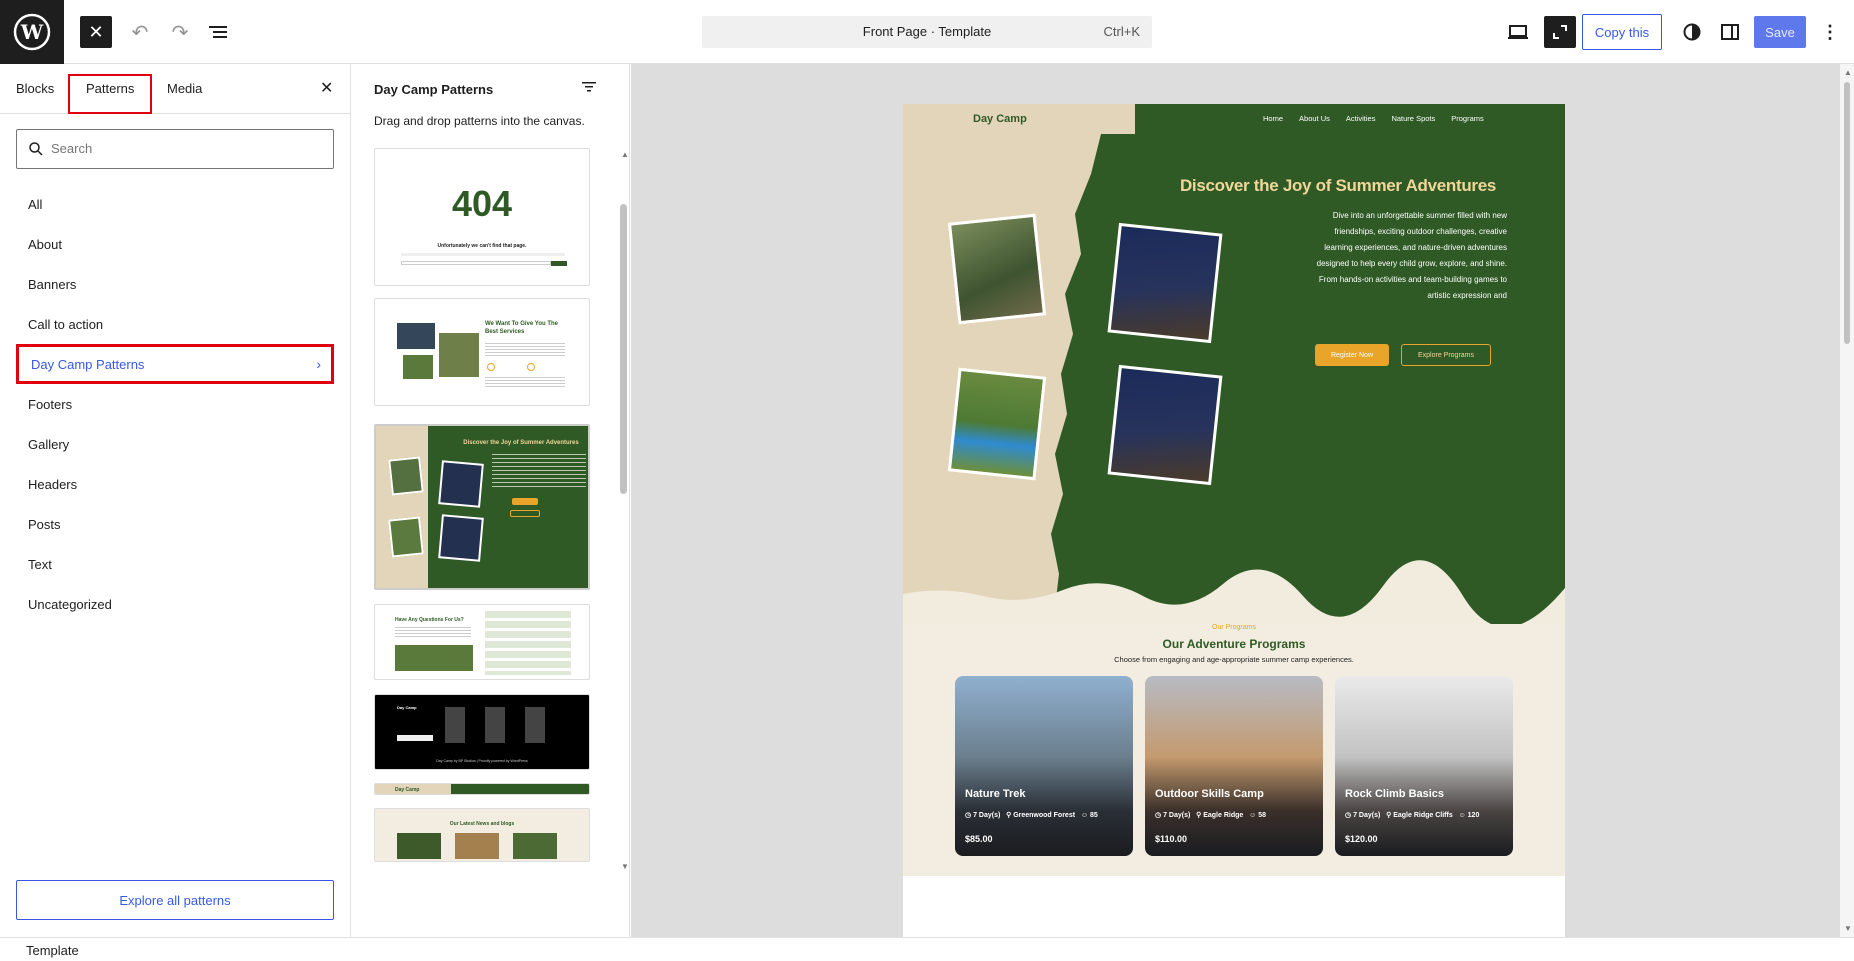 The height and width of the screenshot is (961, 1854). Describe the element at coordinates (482, 642) in the screenshot. I see `pattern-faq: Have Any Questions For Us?` at that location.